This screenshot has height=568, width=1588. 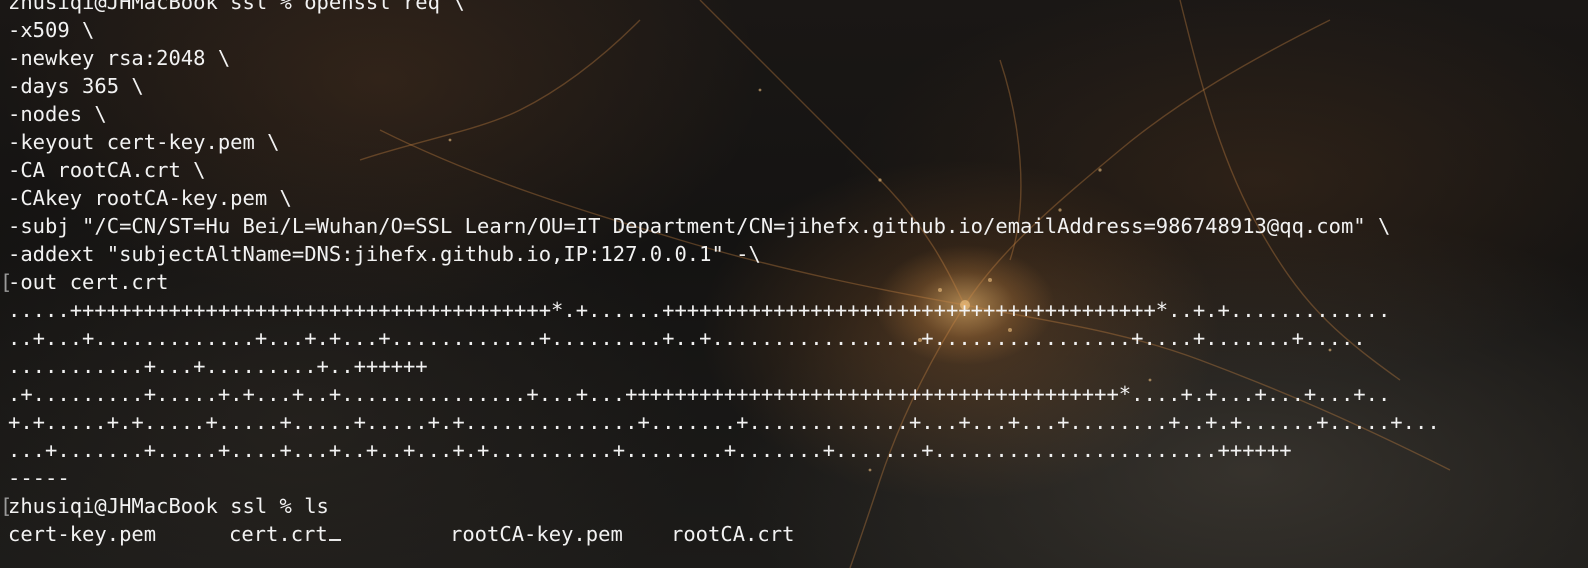 What do you see at coordinates (107, 170) in the screenshot?
I see `terminal-line: -CA rootCA.crt \` at bounding box center [107, 170].